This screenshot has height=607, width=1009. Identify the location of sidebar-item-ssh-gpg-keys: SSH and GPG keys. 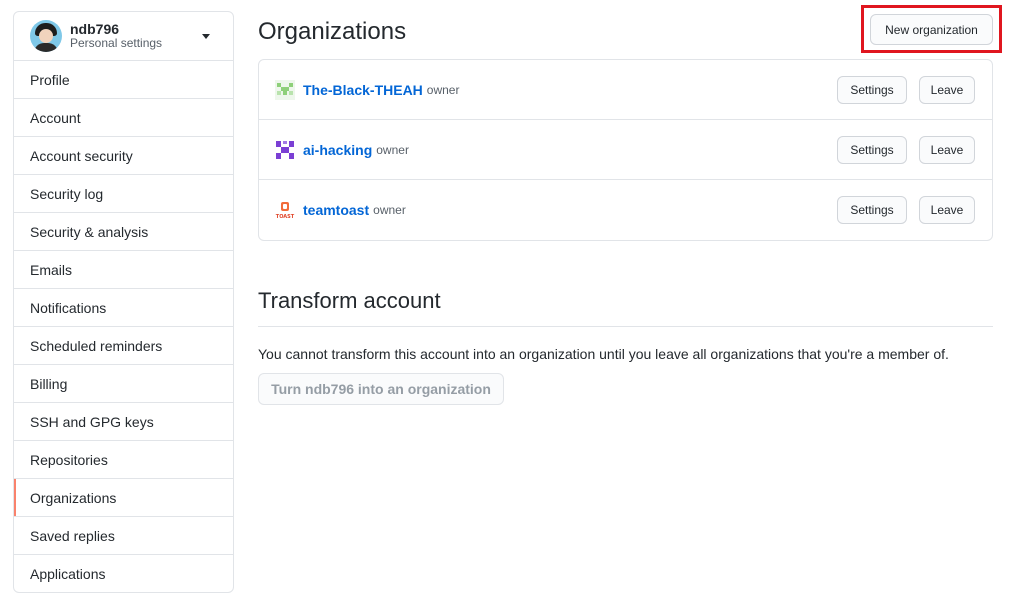
(123, 422).